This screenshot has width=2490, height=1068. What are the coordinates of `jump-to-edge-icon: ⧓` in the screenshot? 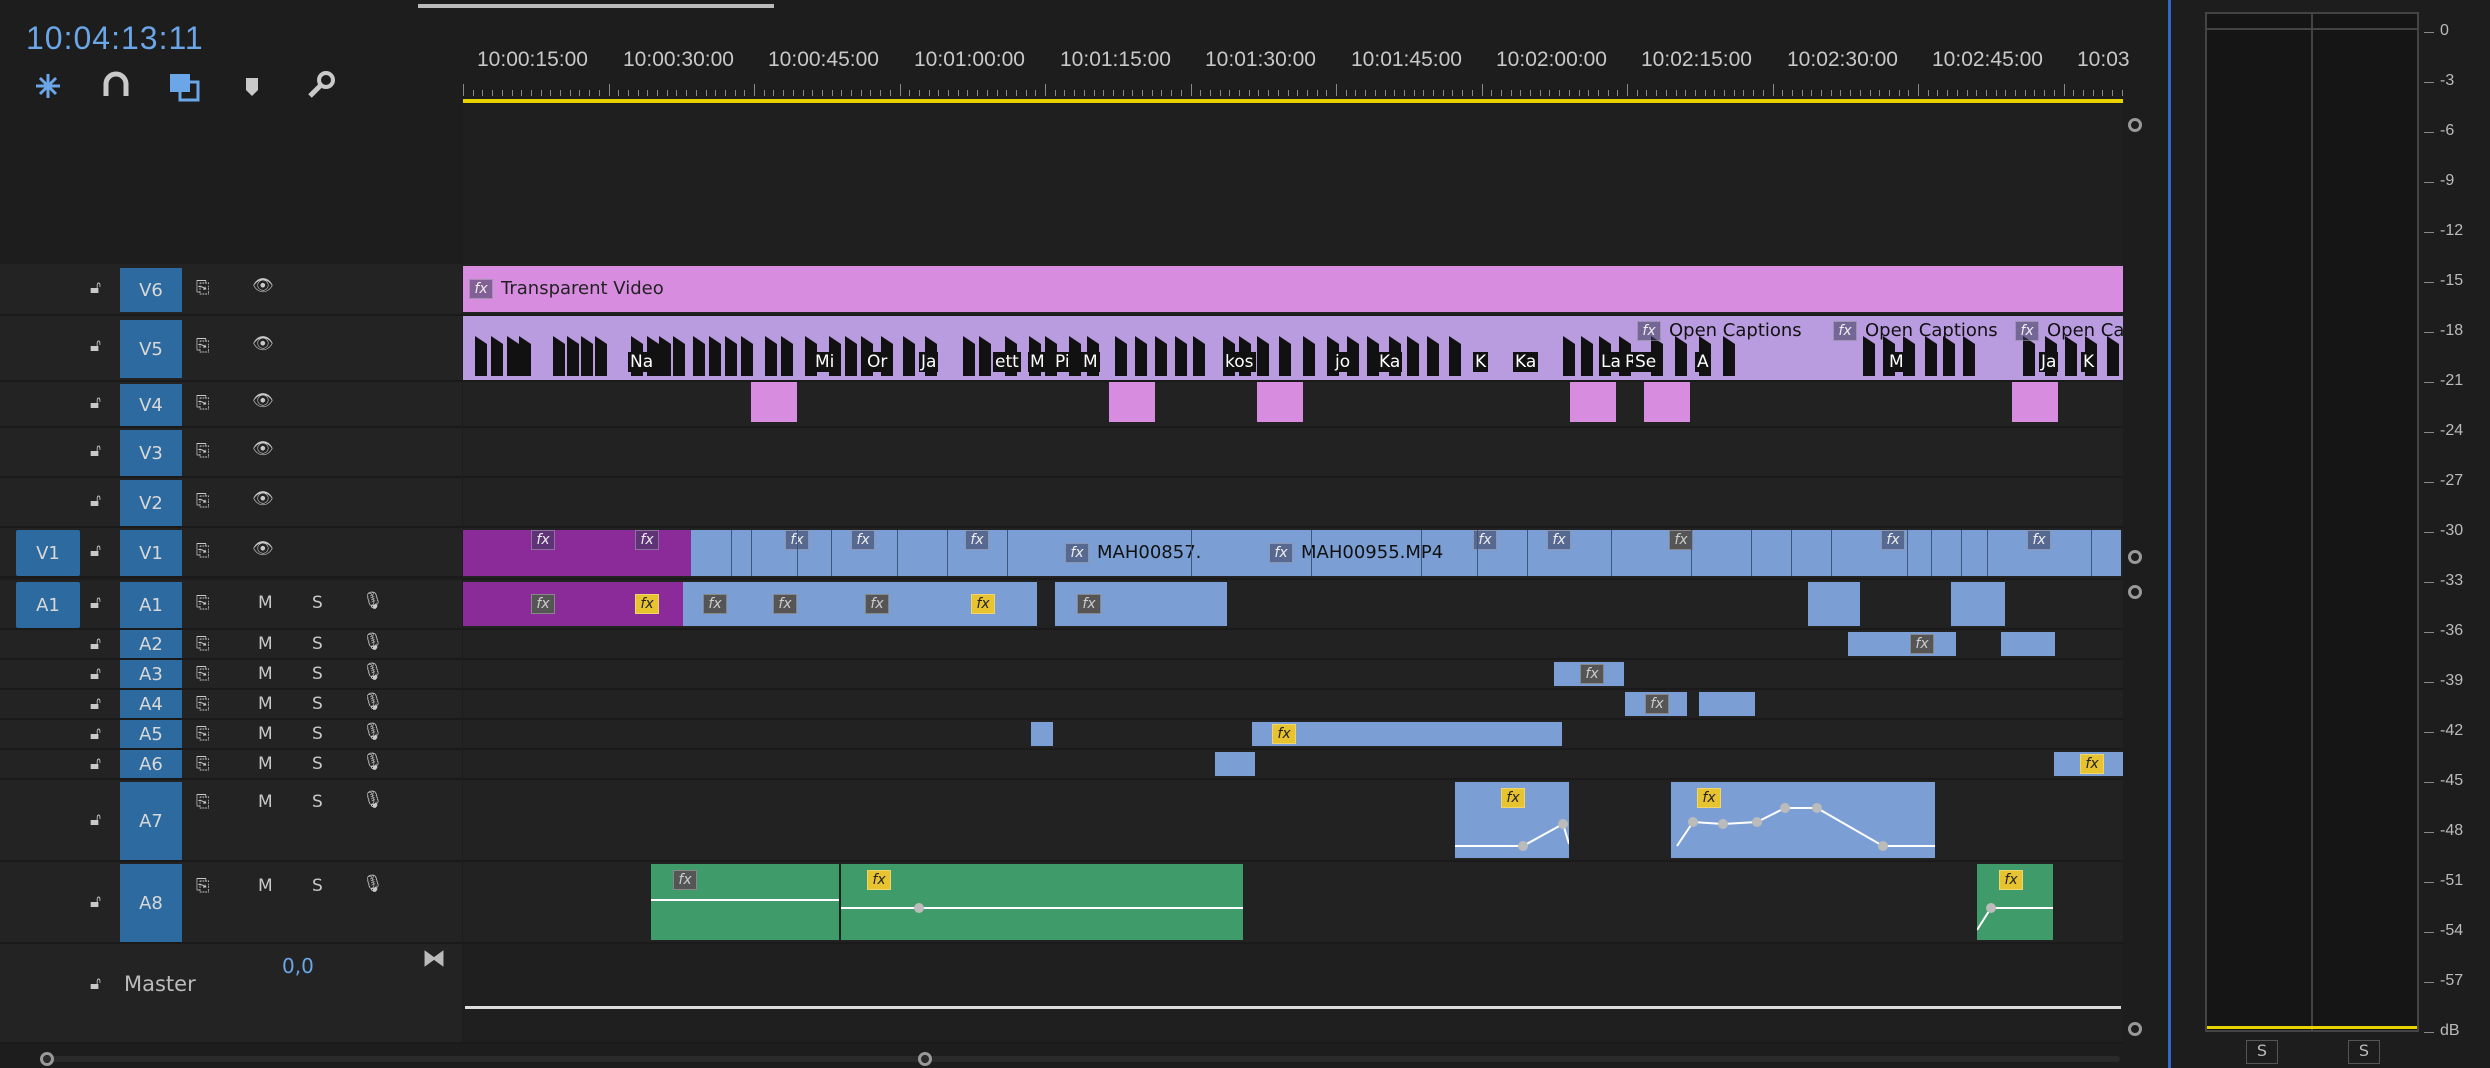 It's located at (434, 958).